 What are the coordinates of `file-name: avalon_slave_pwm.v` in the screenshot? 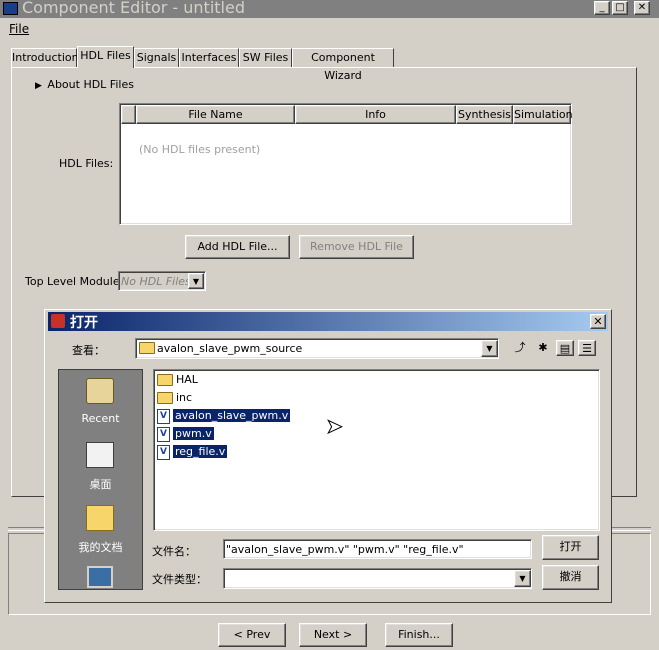 It's located at (232, 415).